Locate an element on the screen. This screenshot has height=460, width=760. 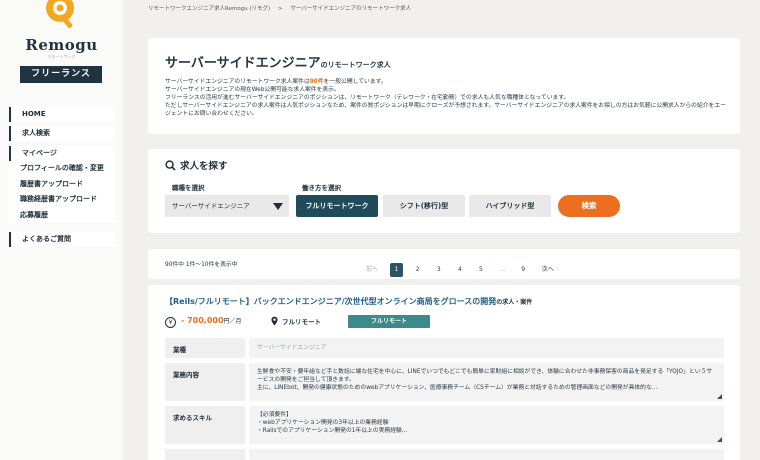
nav-group-faq: よくあるご質問 is located at coordinates (62, 239).